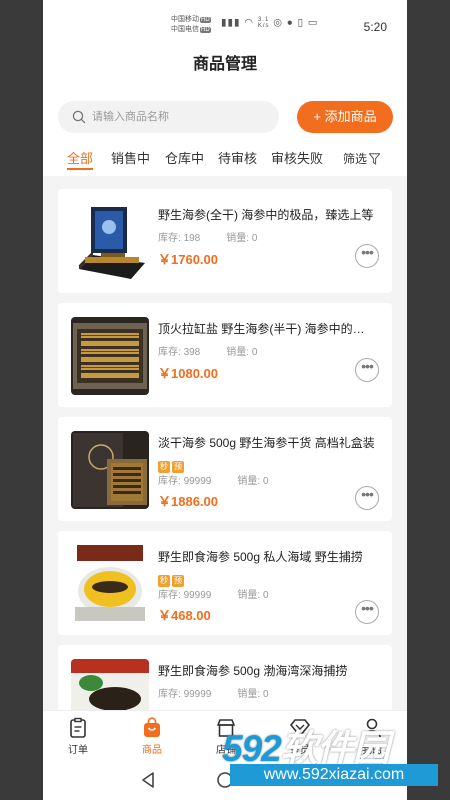  What do you see at coordinates (253, 671) in the screenshot?
I see `product-name: 野生即食海参 500g 渤海湾深海捕捞` at bounding box center [253, 671].